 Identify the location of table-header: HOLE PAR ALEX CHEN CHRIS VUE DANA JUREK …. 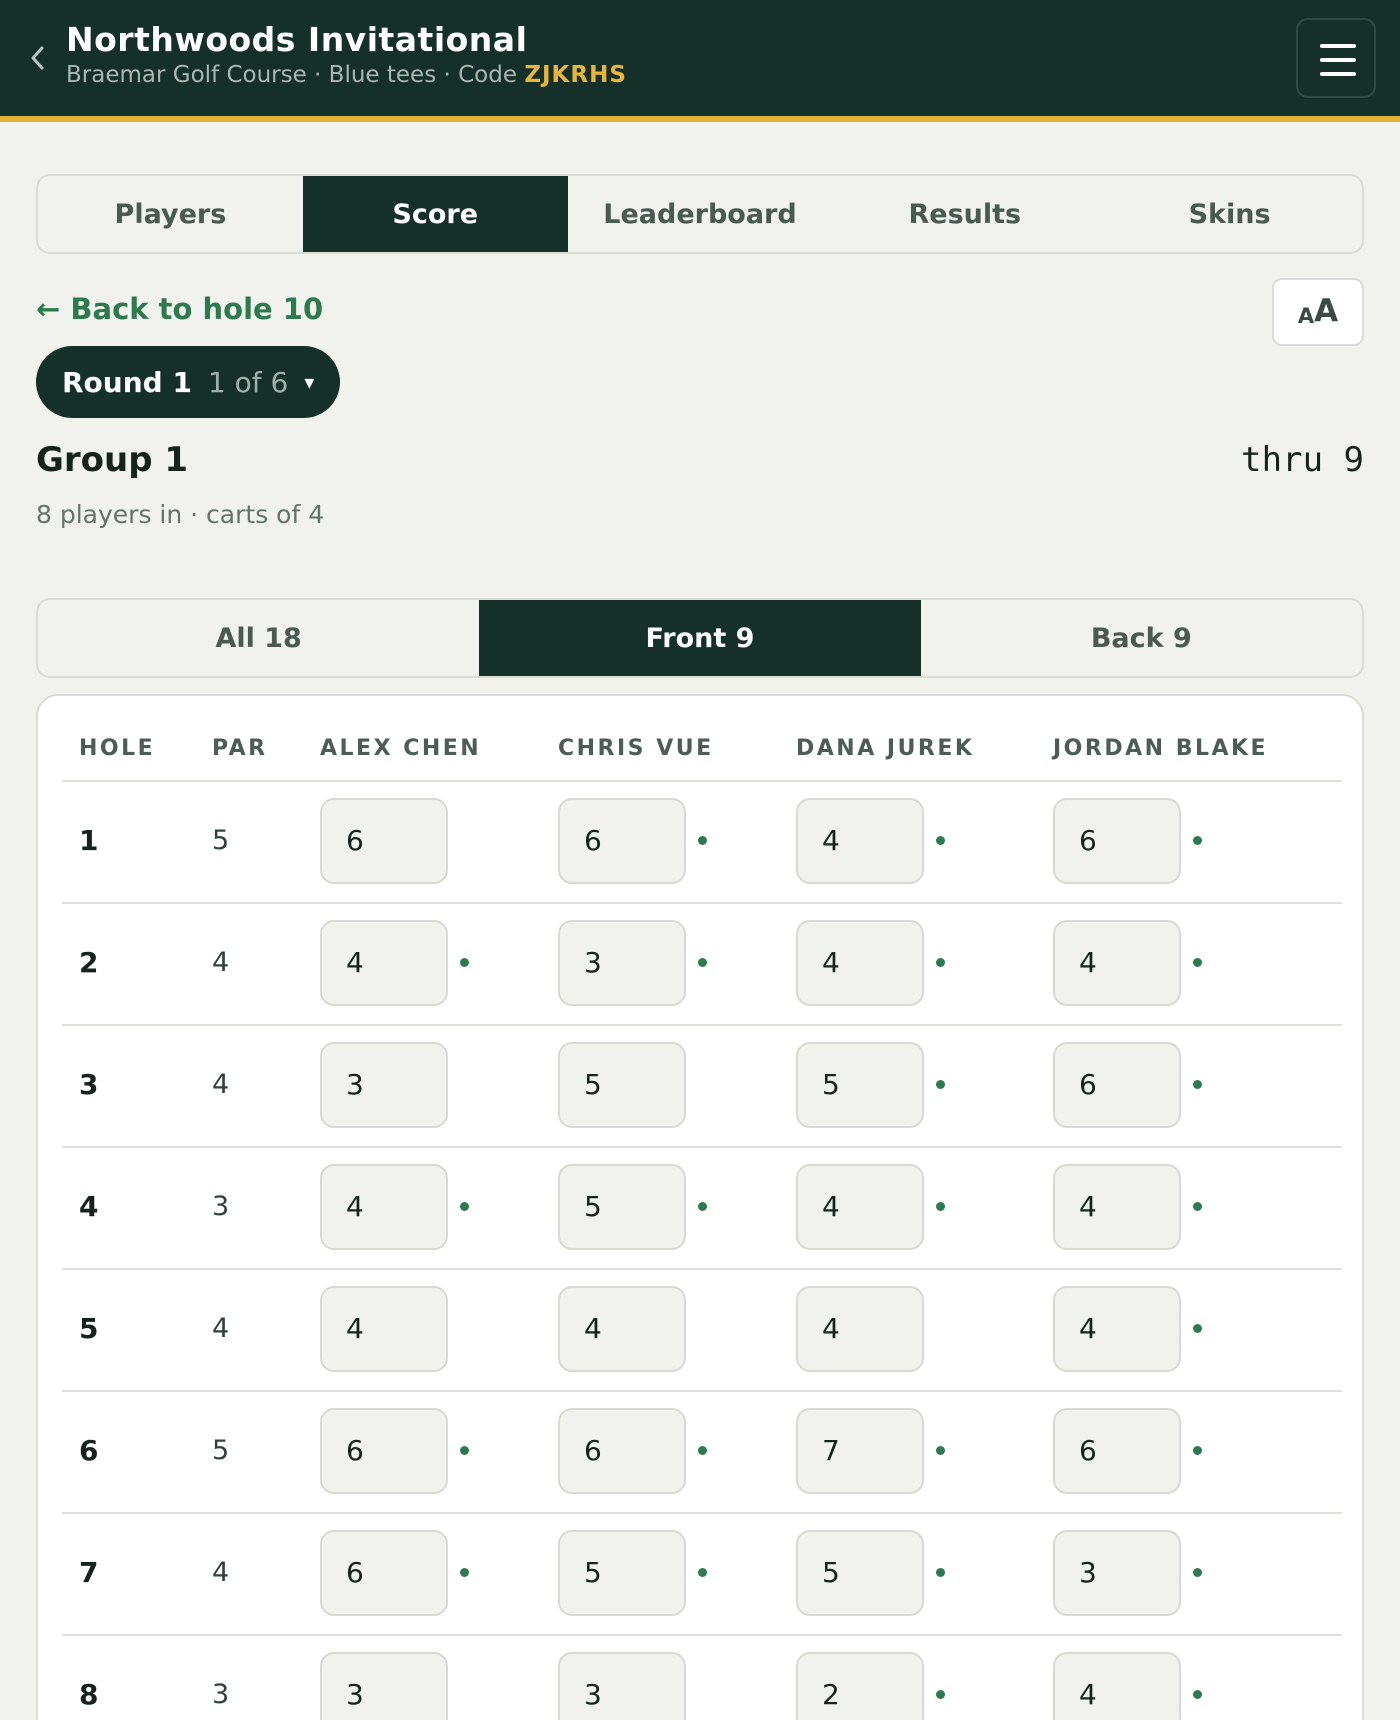
(702, 739).